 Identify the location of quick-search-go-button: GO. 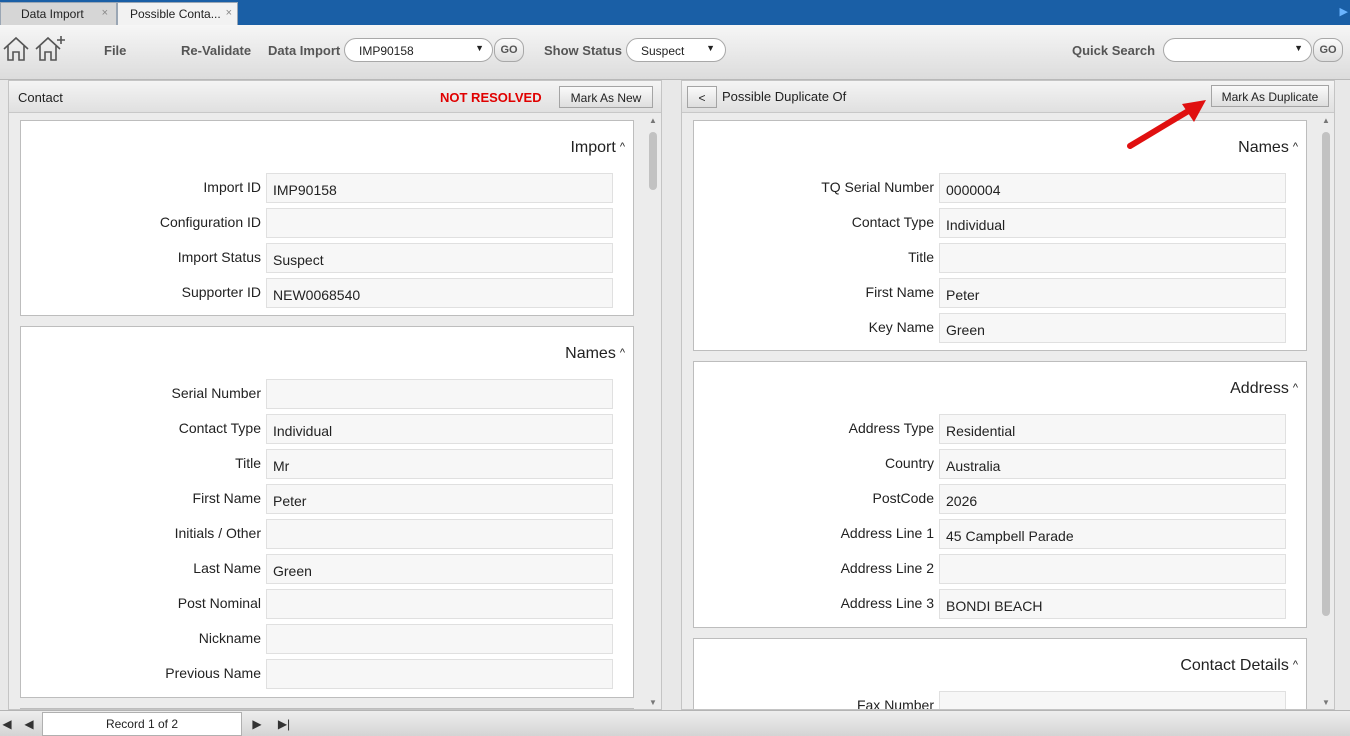
(1328, 50).